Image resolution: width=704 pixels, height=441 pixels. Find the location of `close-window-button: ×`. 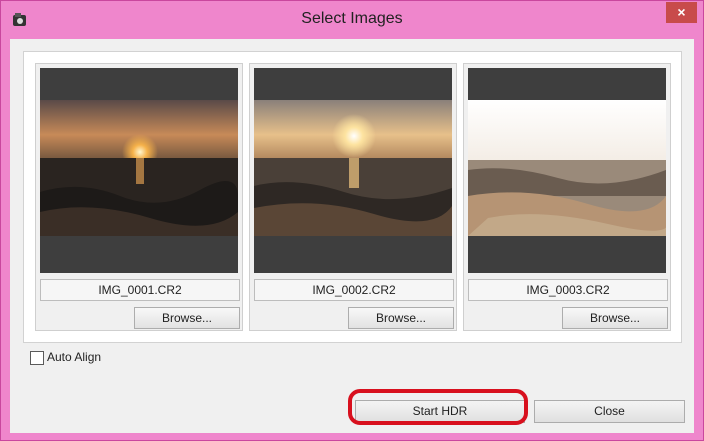

close-window-button: × is located at coordinates (681, 12).